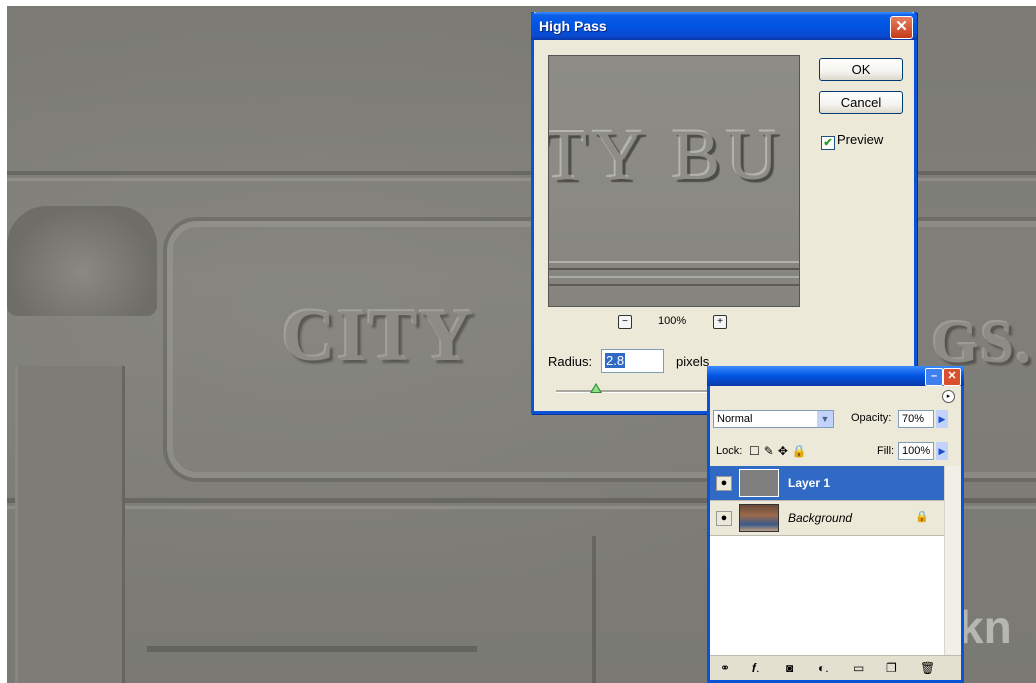 The image size is (1036, 683). Describe the element at coordinates (735, 419) in the screenshot. I see `blend-mode-value: Normal` at that location.